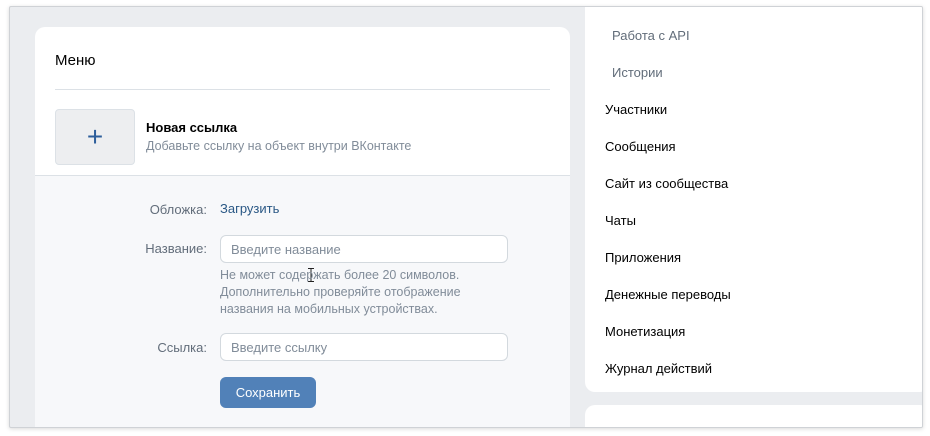 The image size is (930, 436). Describe the element at coordinates (643, 257) in the screenshot. I see `sidebar-item-apps: Приложения` at that location.